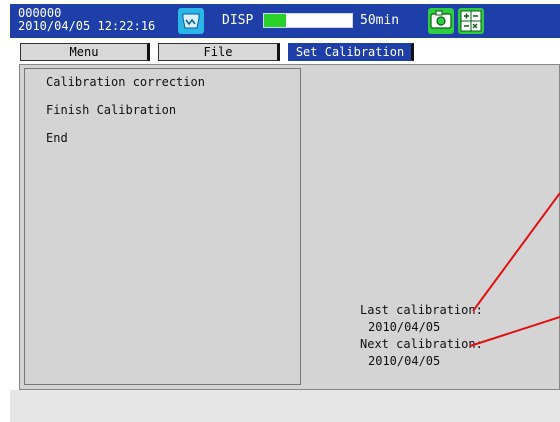 This screenshot has width=560, height=422. I want to click on memory-remaining-time: 50min, so click(380, 20).